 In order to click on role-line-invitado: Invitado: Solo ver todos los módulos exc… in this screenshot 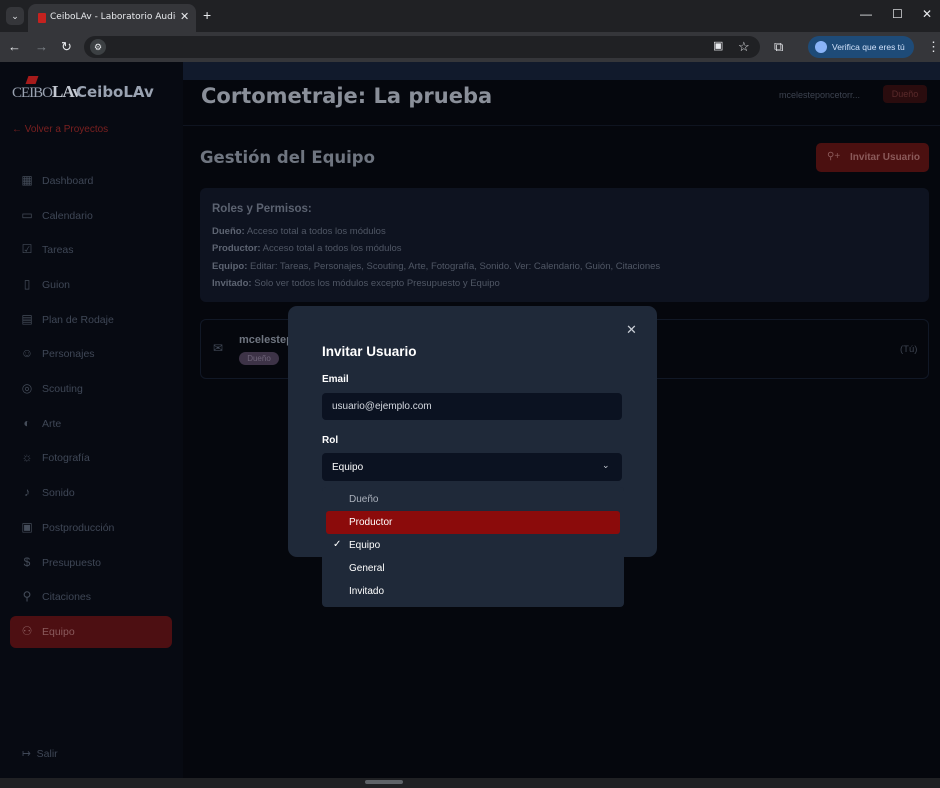, I will do `click(356, 283)`.